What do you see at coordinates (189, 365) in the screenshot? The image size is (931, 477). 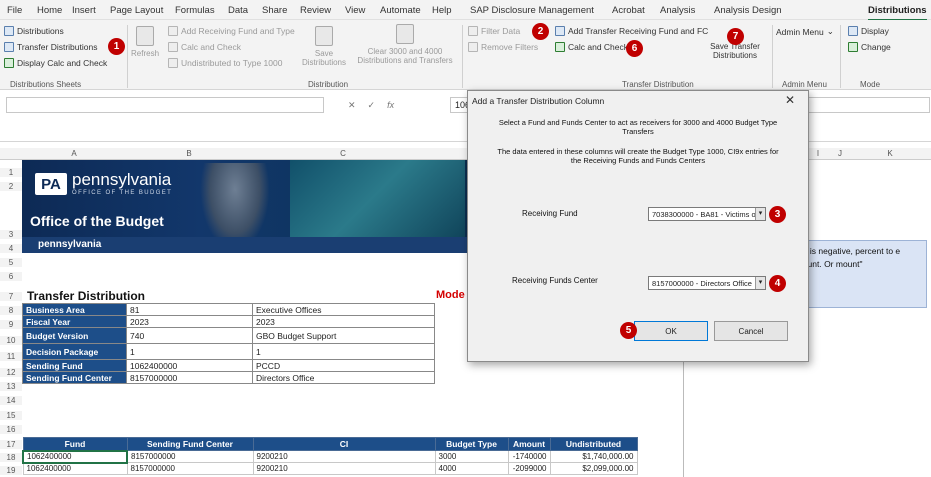 I see `info-value: 1062400000` at bounding box center [189, 365].